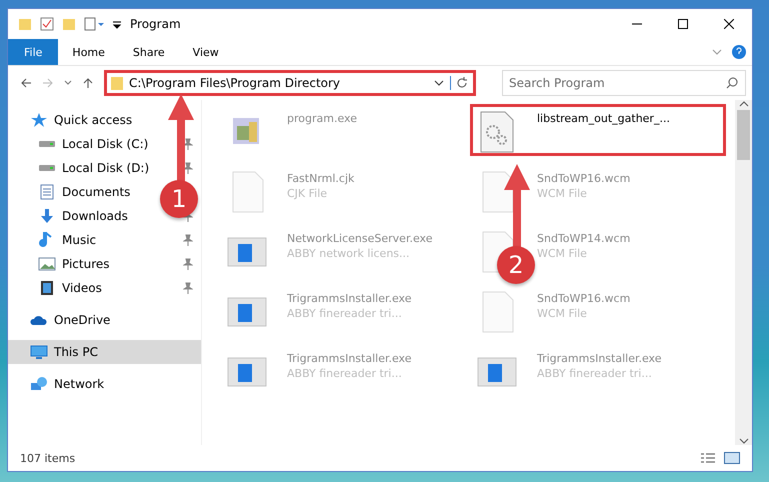 Image resolution: width=769 pixels, height=482 pixels. Describe the element at coordinates (47, 216) in the screenshot. I see `download-icon` at that location.